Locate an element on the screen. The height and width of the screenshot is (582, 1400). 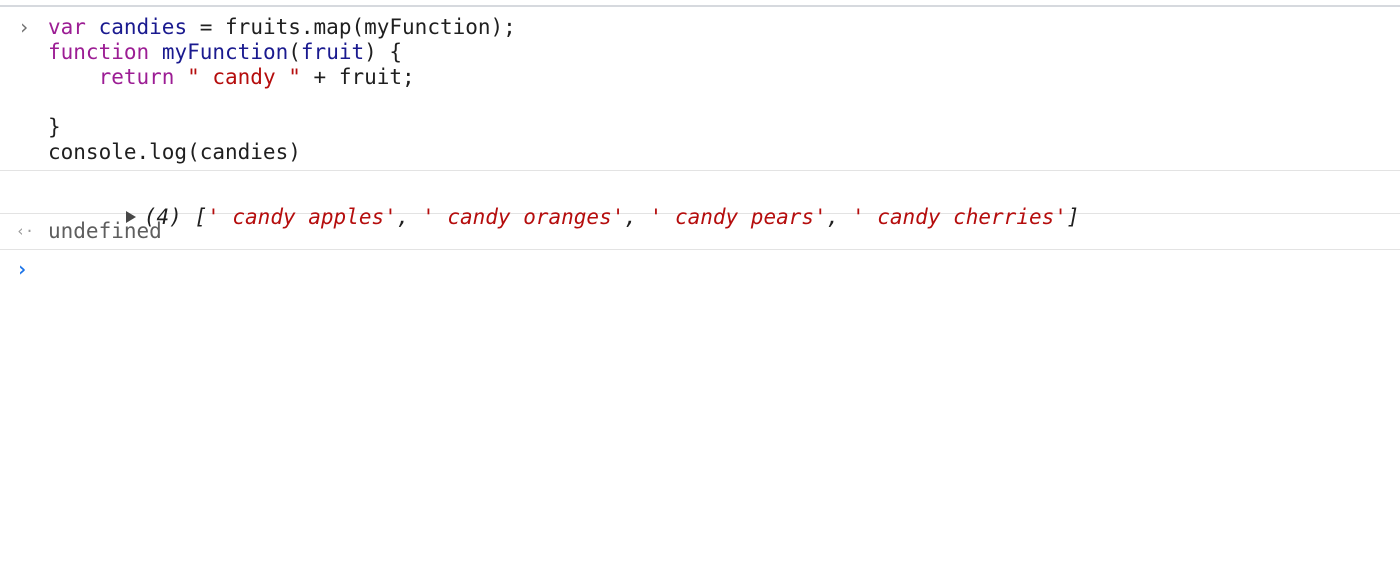
return-arrow-icon: ‹· is located at coordinates (25, 231).